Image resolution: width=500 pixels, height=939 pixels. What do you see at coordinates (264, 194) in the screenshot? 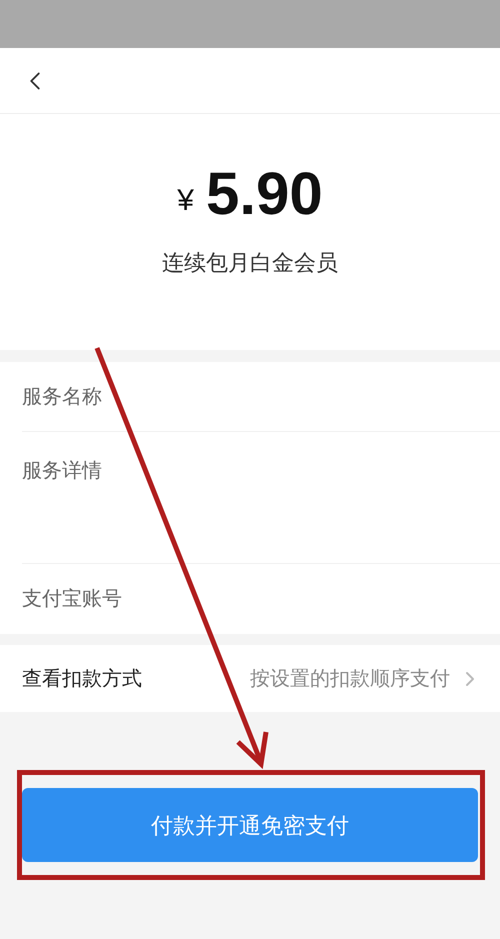
I see `amount-text: 5.90` at bounding box center [264, 194].